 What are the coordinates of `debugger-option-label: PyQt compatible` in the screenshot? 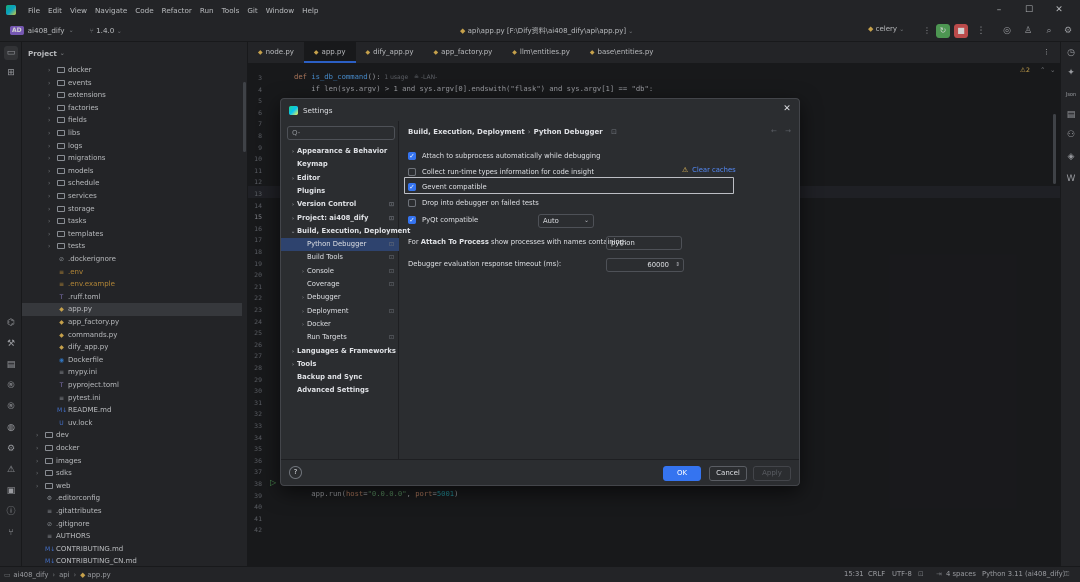 It's located at (450, 219).